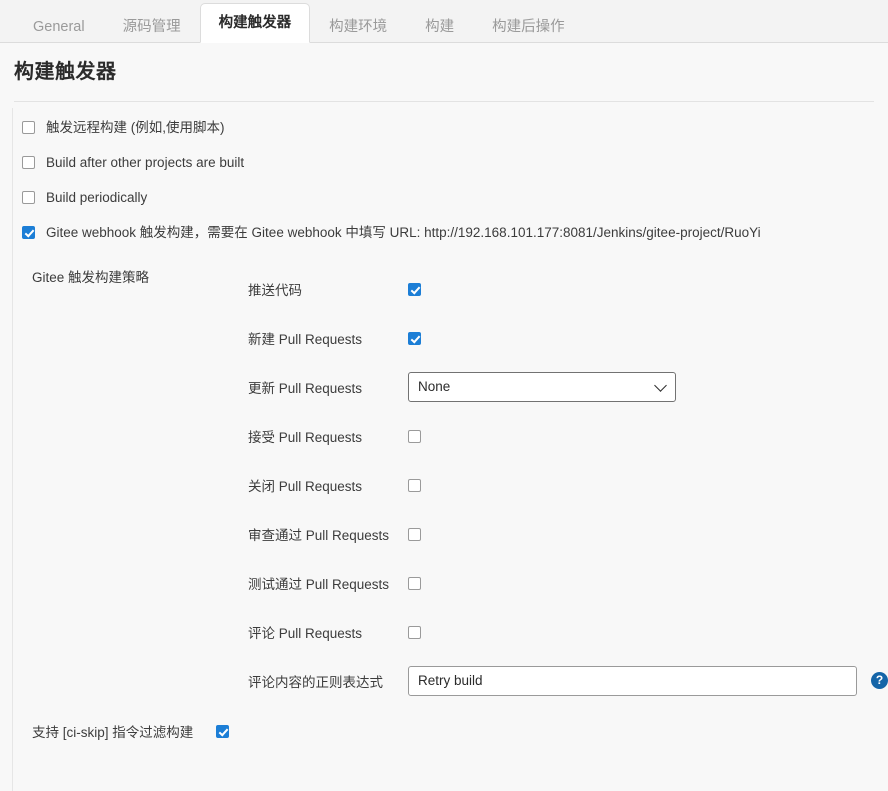 The width and height of the screenshot is (888, 791). Describe the element at coordinates (305, 486) in the screenshot. I see `strategy-label-close-pull-requests: 关闭 Pull Requests` at that location.